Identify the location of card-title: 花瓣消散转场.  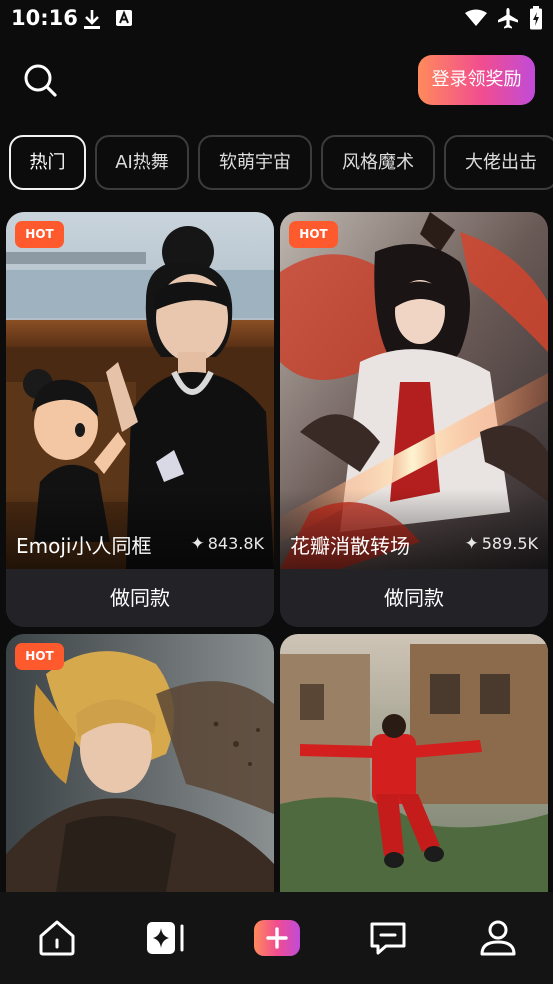
(350, 546).